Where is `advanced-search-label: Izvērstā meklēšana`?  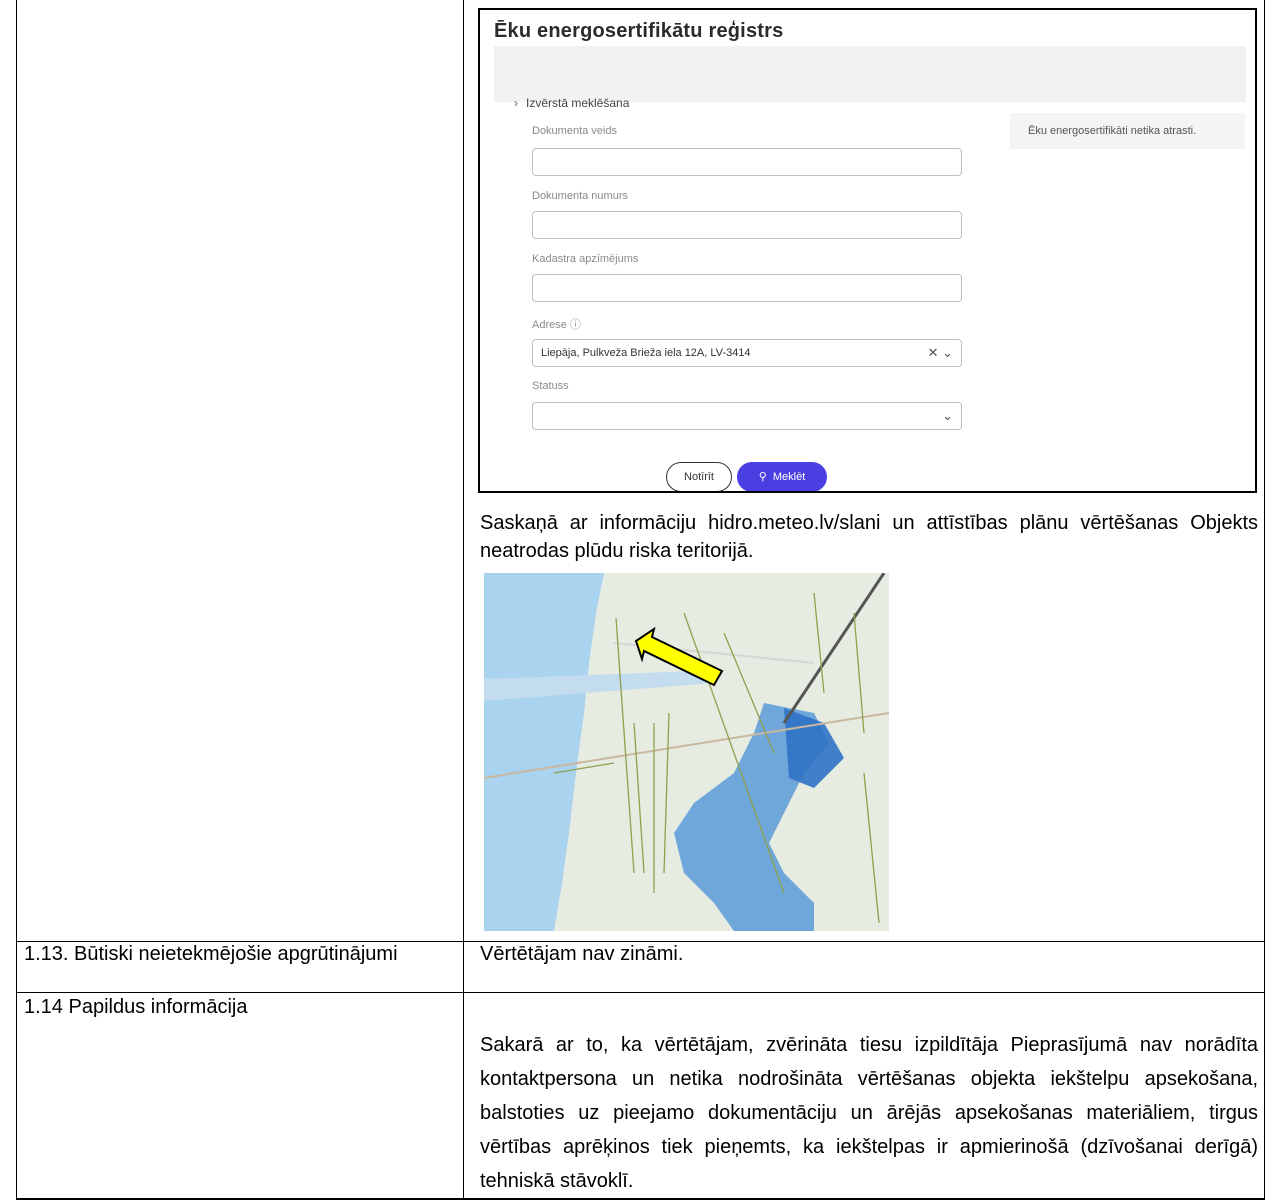 advanced-search-label: Izvērstā meklēšana is located at coordinates (578, 103).